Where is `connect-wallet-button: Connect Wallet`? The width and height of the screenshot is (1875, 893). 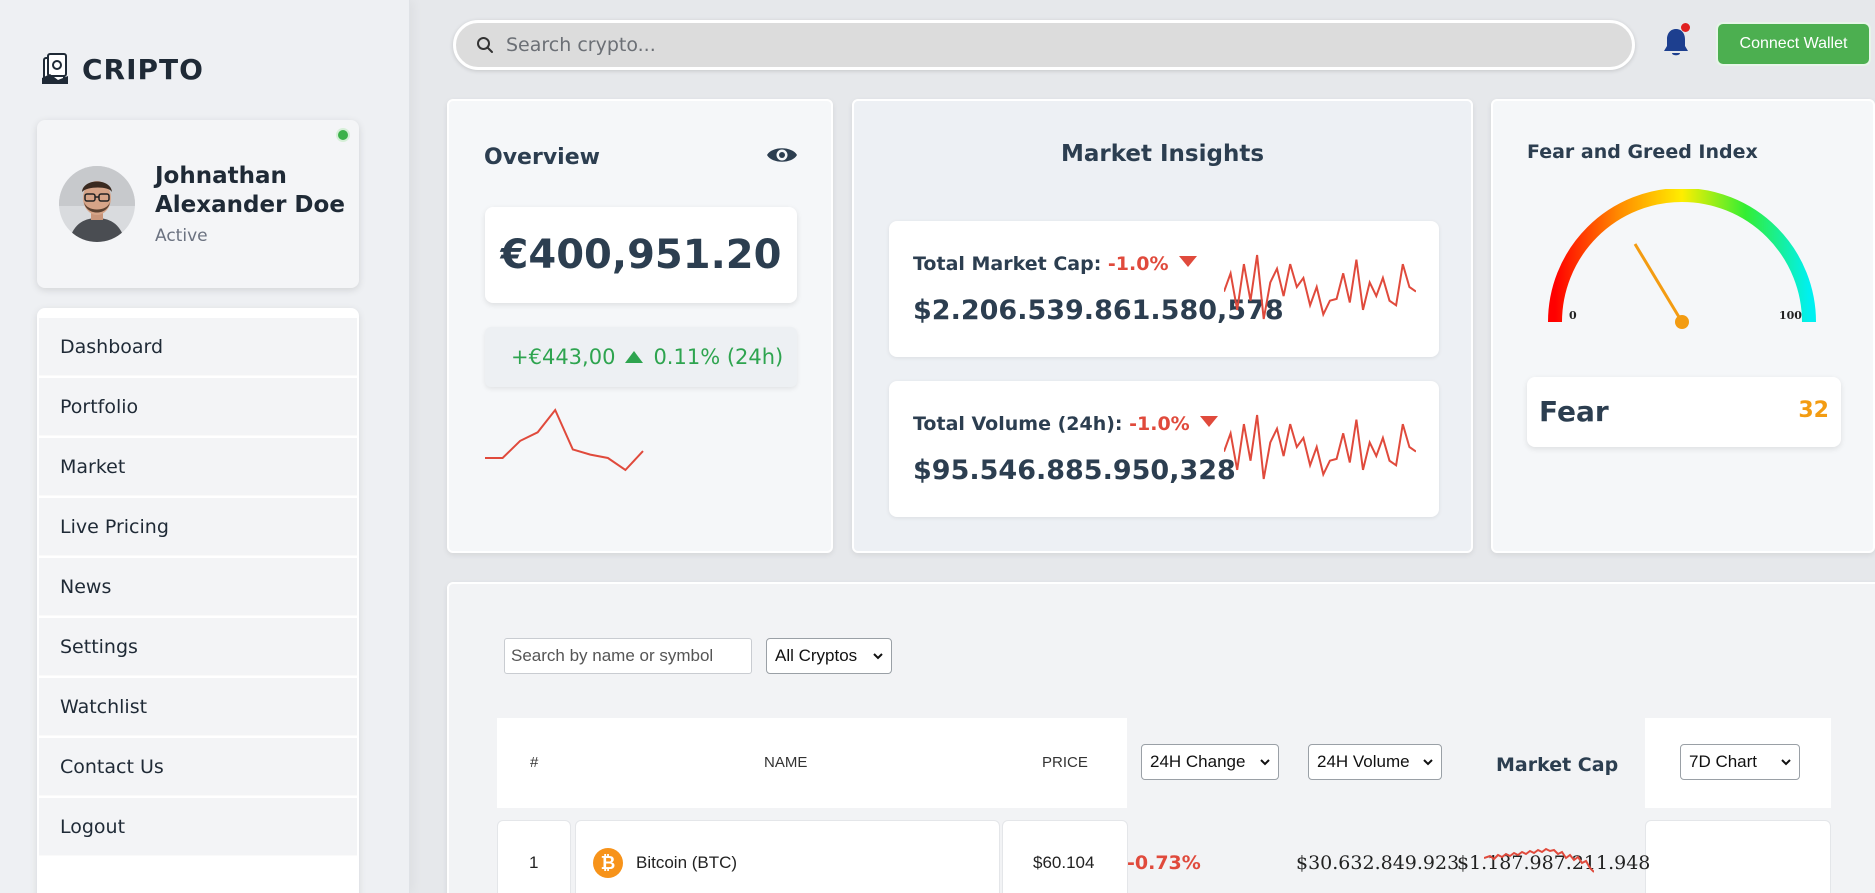 connect-wallet-button: Connect Wallet is located at coordinates (1793, 44).